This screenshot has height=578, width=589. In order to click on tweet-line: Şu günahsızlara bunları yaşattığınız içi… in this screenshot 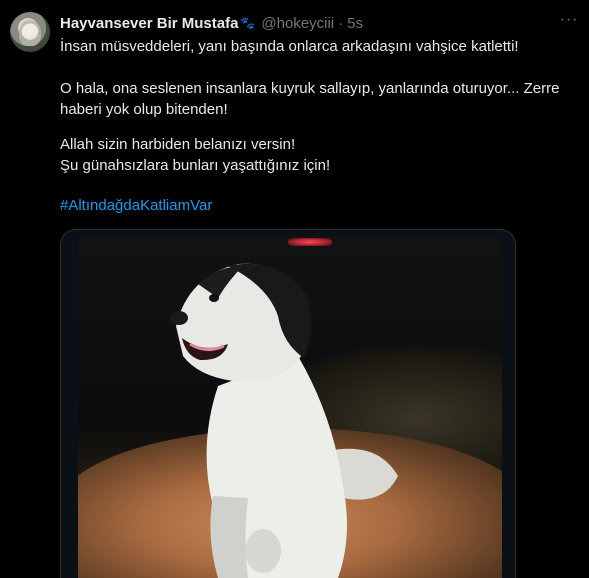, I will do `click(195, 165)`.